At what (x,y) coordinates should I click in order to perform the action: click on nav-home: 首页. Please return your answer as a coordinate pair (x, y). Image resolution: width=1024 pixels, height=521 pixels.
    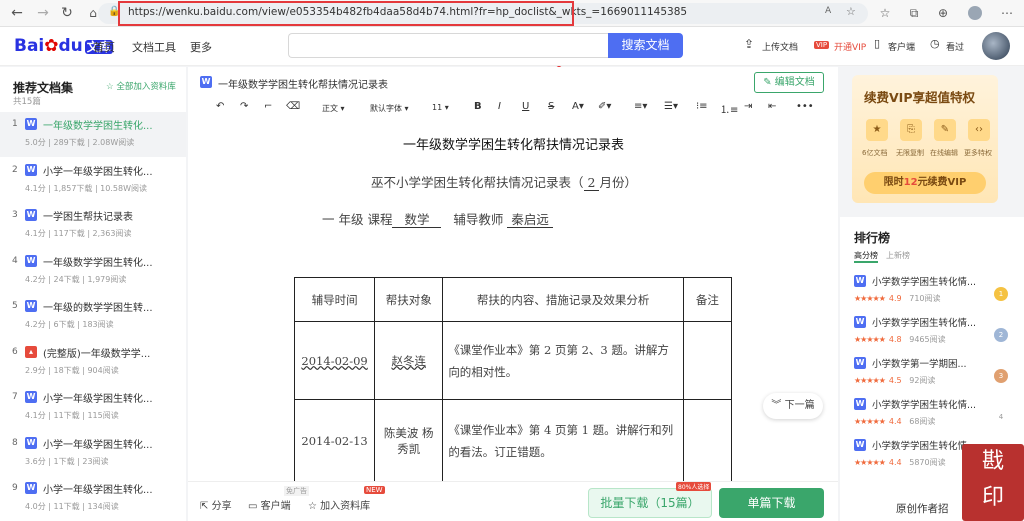
    Looking at the image, I should click on (104, 47).